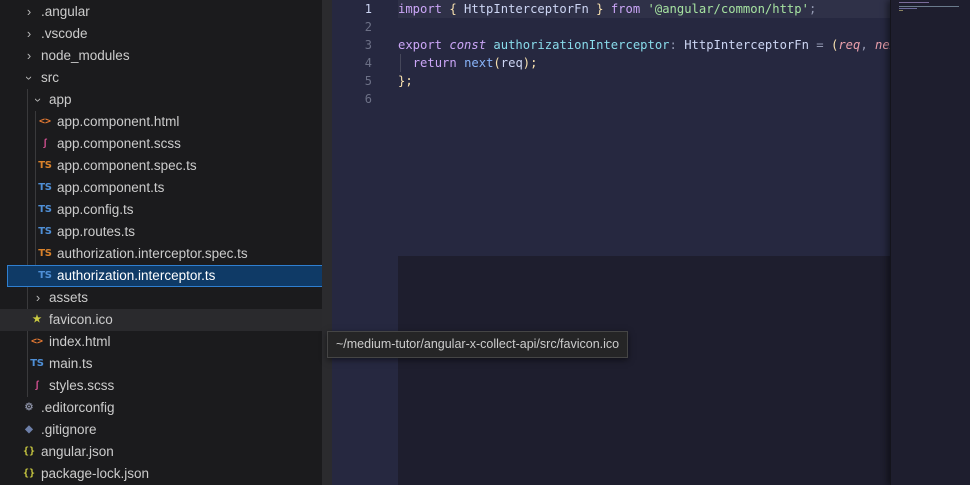 Image resolution: width=970 pixels, height=485 pixels. What do you see at coordinates (468, 45) in the screenshot?
I see `code-token: const` at bounding box center [468, 45].